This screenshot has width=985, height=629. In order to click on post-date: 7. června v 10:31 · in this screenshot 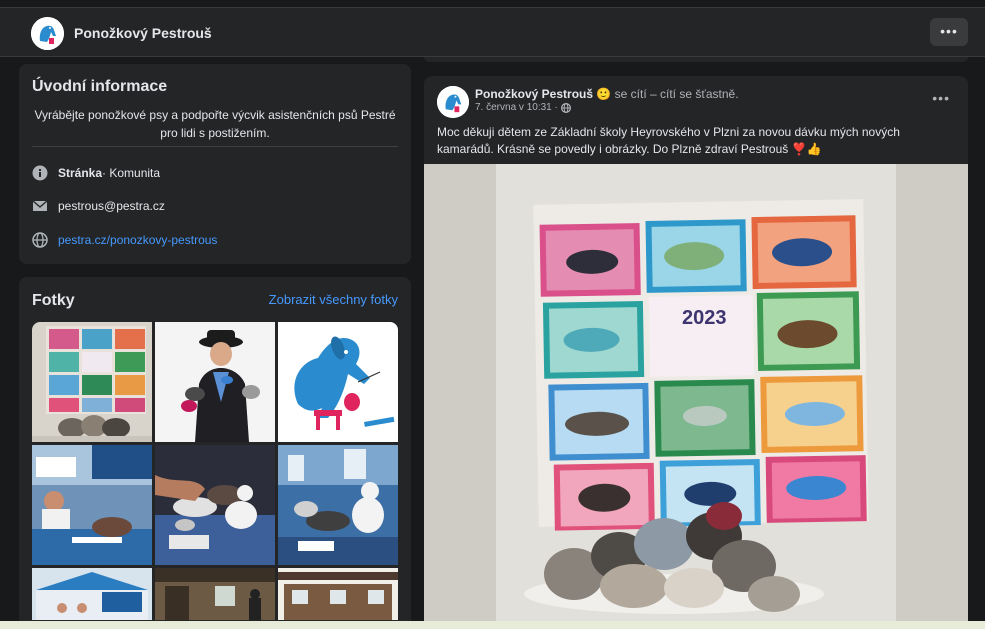, I will do `click(516, 107)`.